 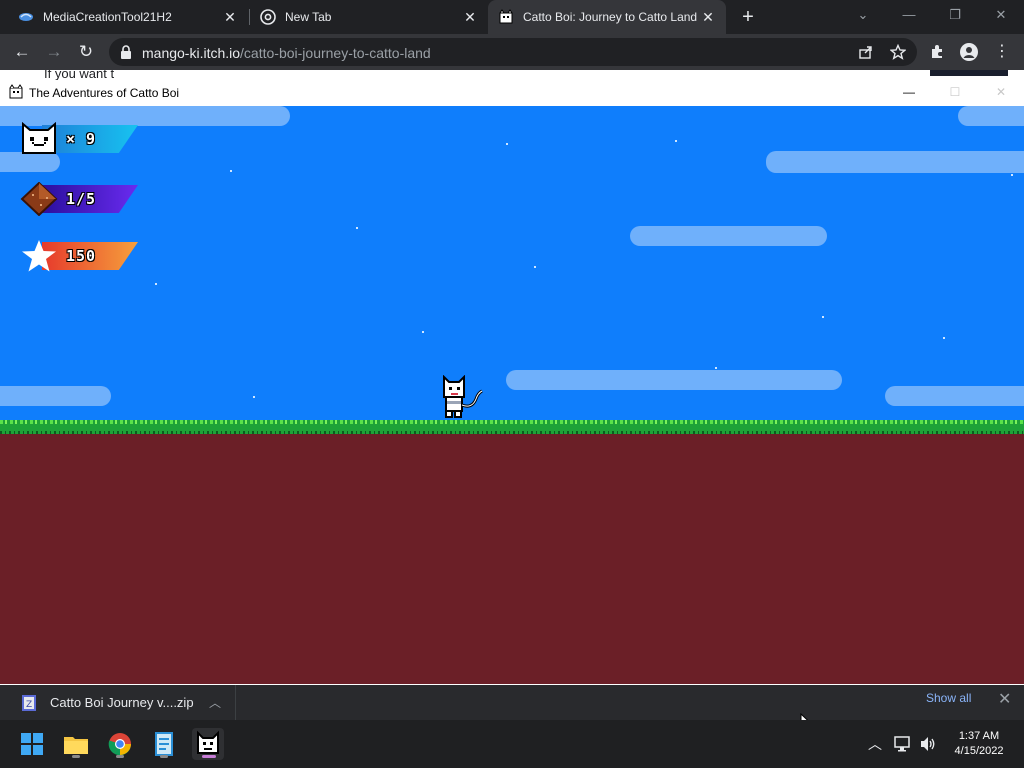 I want to click on download-item: Z Catto Boi Journey v....zip ︿, so click(x=126, y=702).